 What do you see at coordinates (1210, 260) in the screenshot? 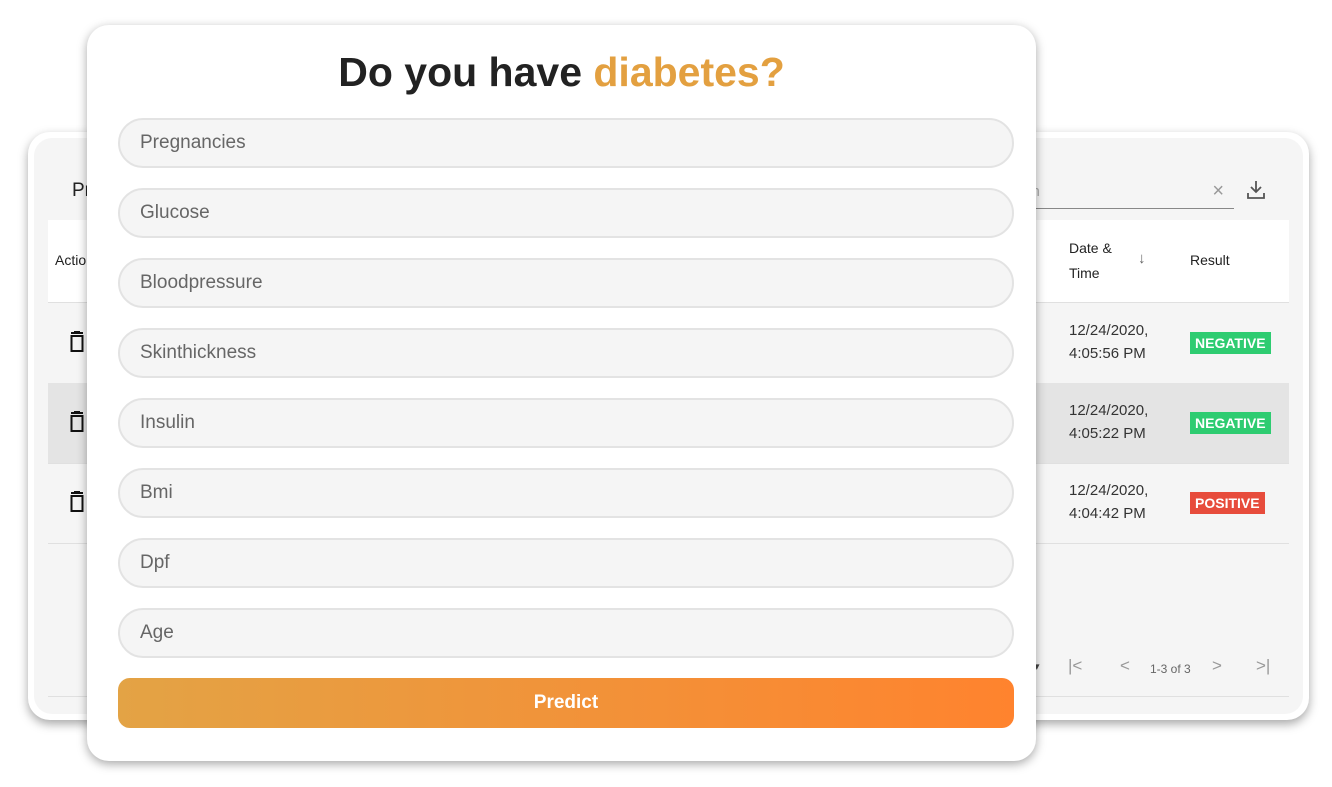
I see `column-header-result: Result` at bounding box center [1210, 260].